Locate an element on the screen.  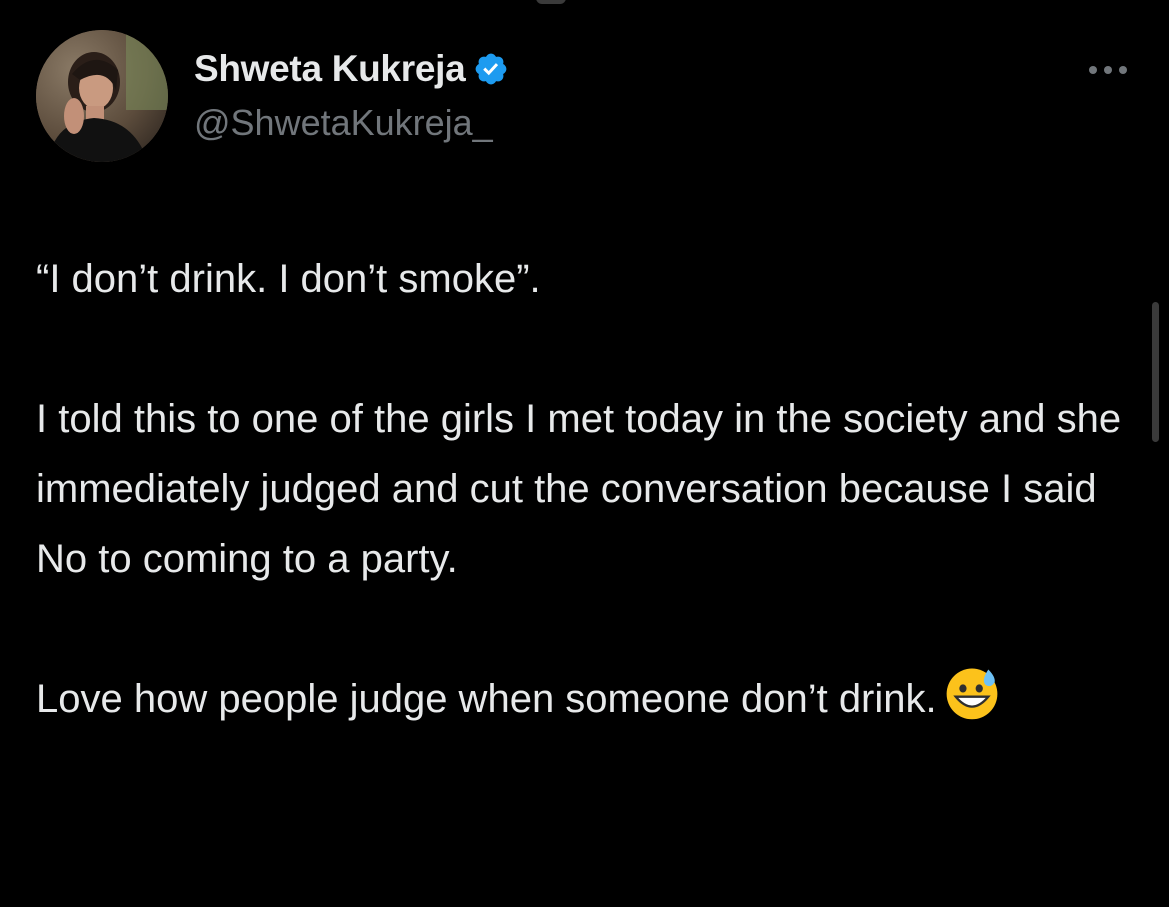
scroll-indicator is located at coordinates (551, 2).